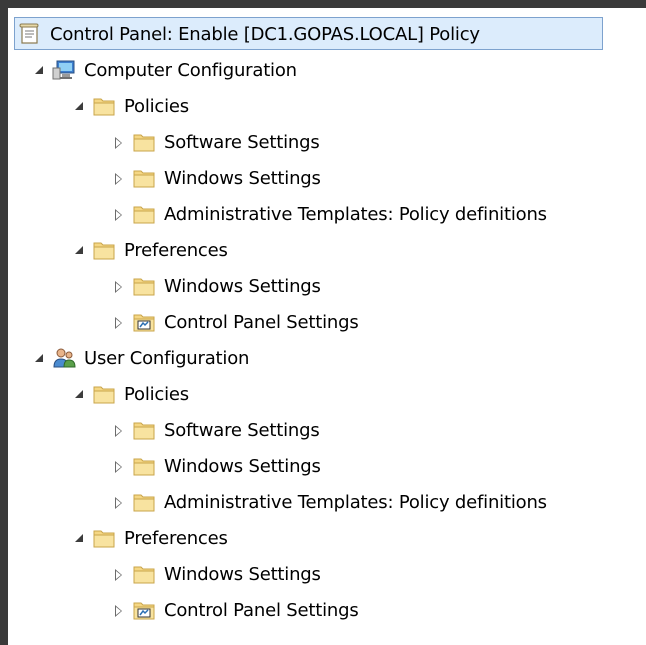  Describe the element at coordinates (64, 70) in the screenshot. I see `computer-icon` at that location.